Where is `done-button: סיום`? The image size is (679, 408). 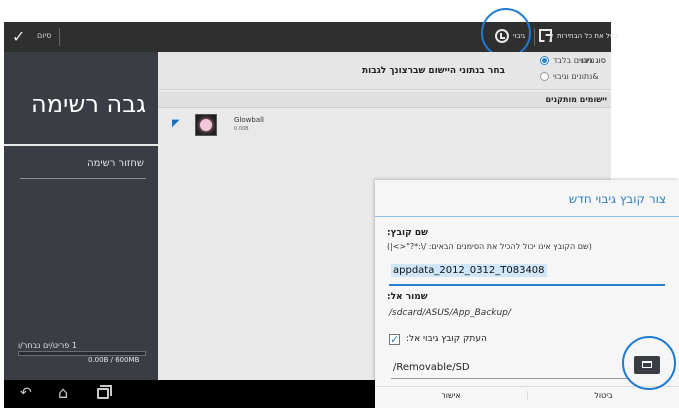
done-button: סיום is located at coordinates (44, 35).